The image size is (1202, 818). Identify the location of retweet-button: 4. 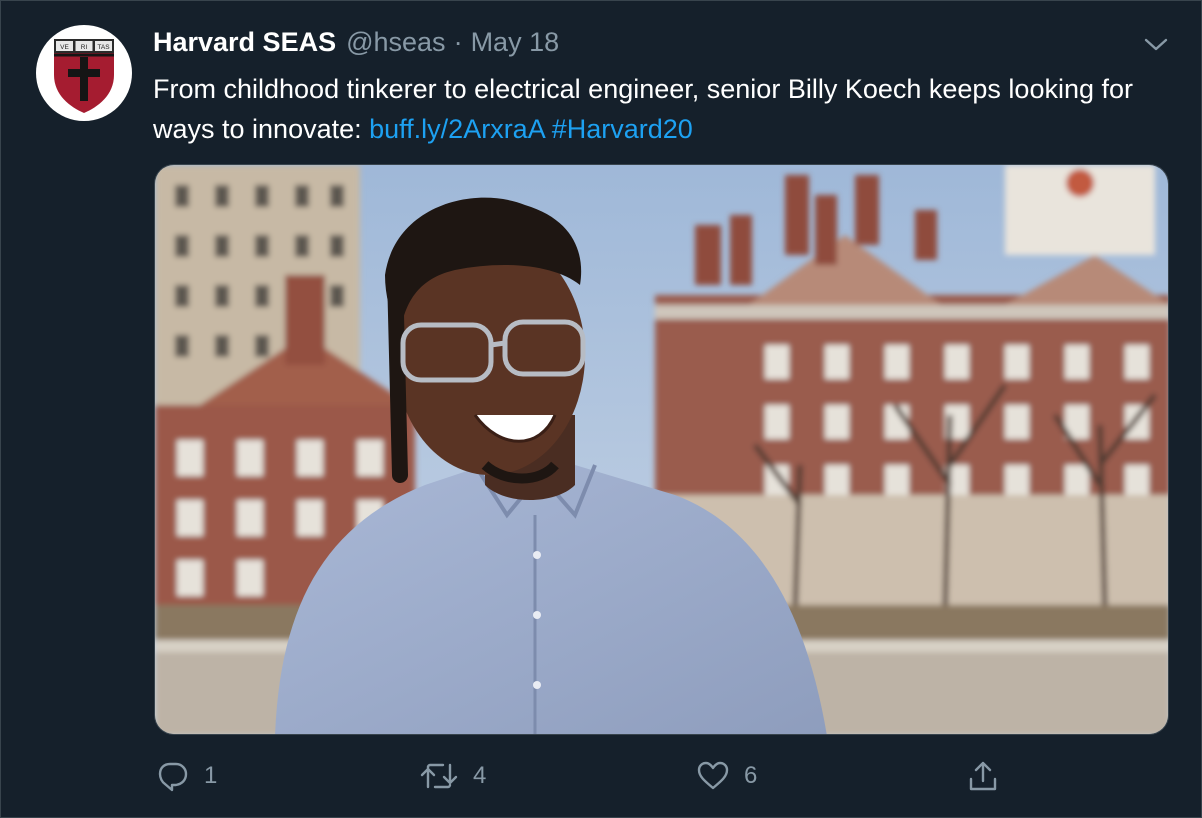
(452, 776).